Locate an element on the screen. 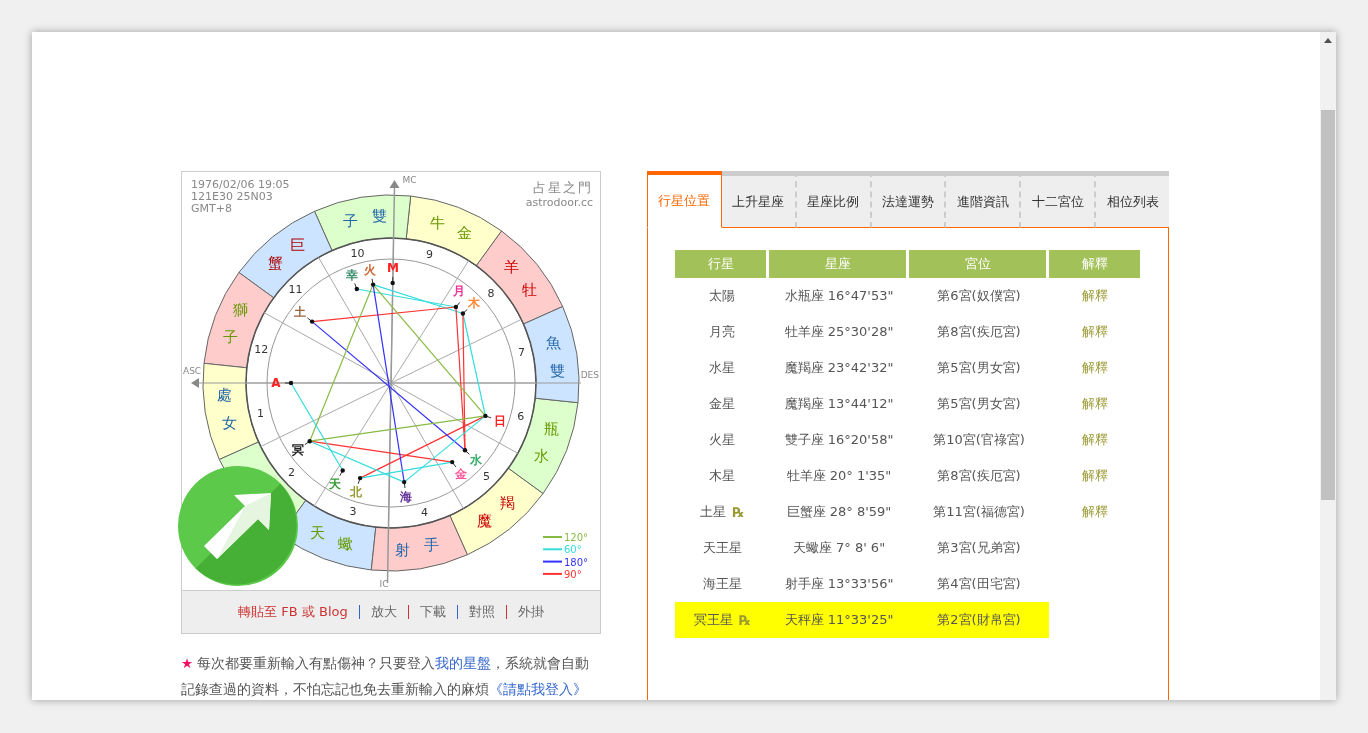  sign-cell-text: 魔羯座 13°44'12" is located at coordinates (839, 404).